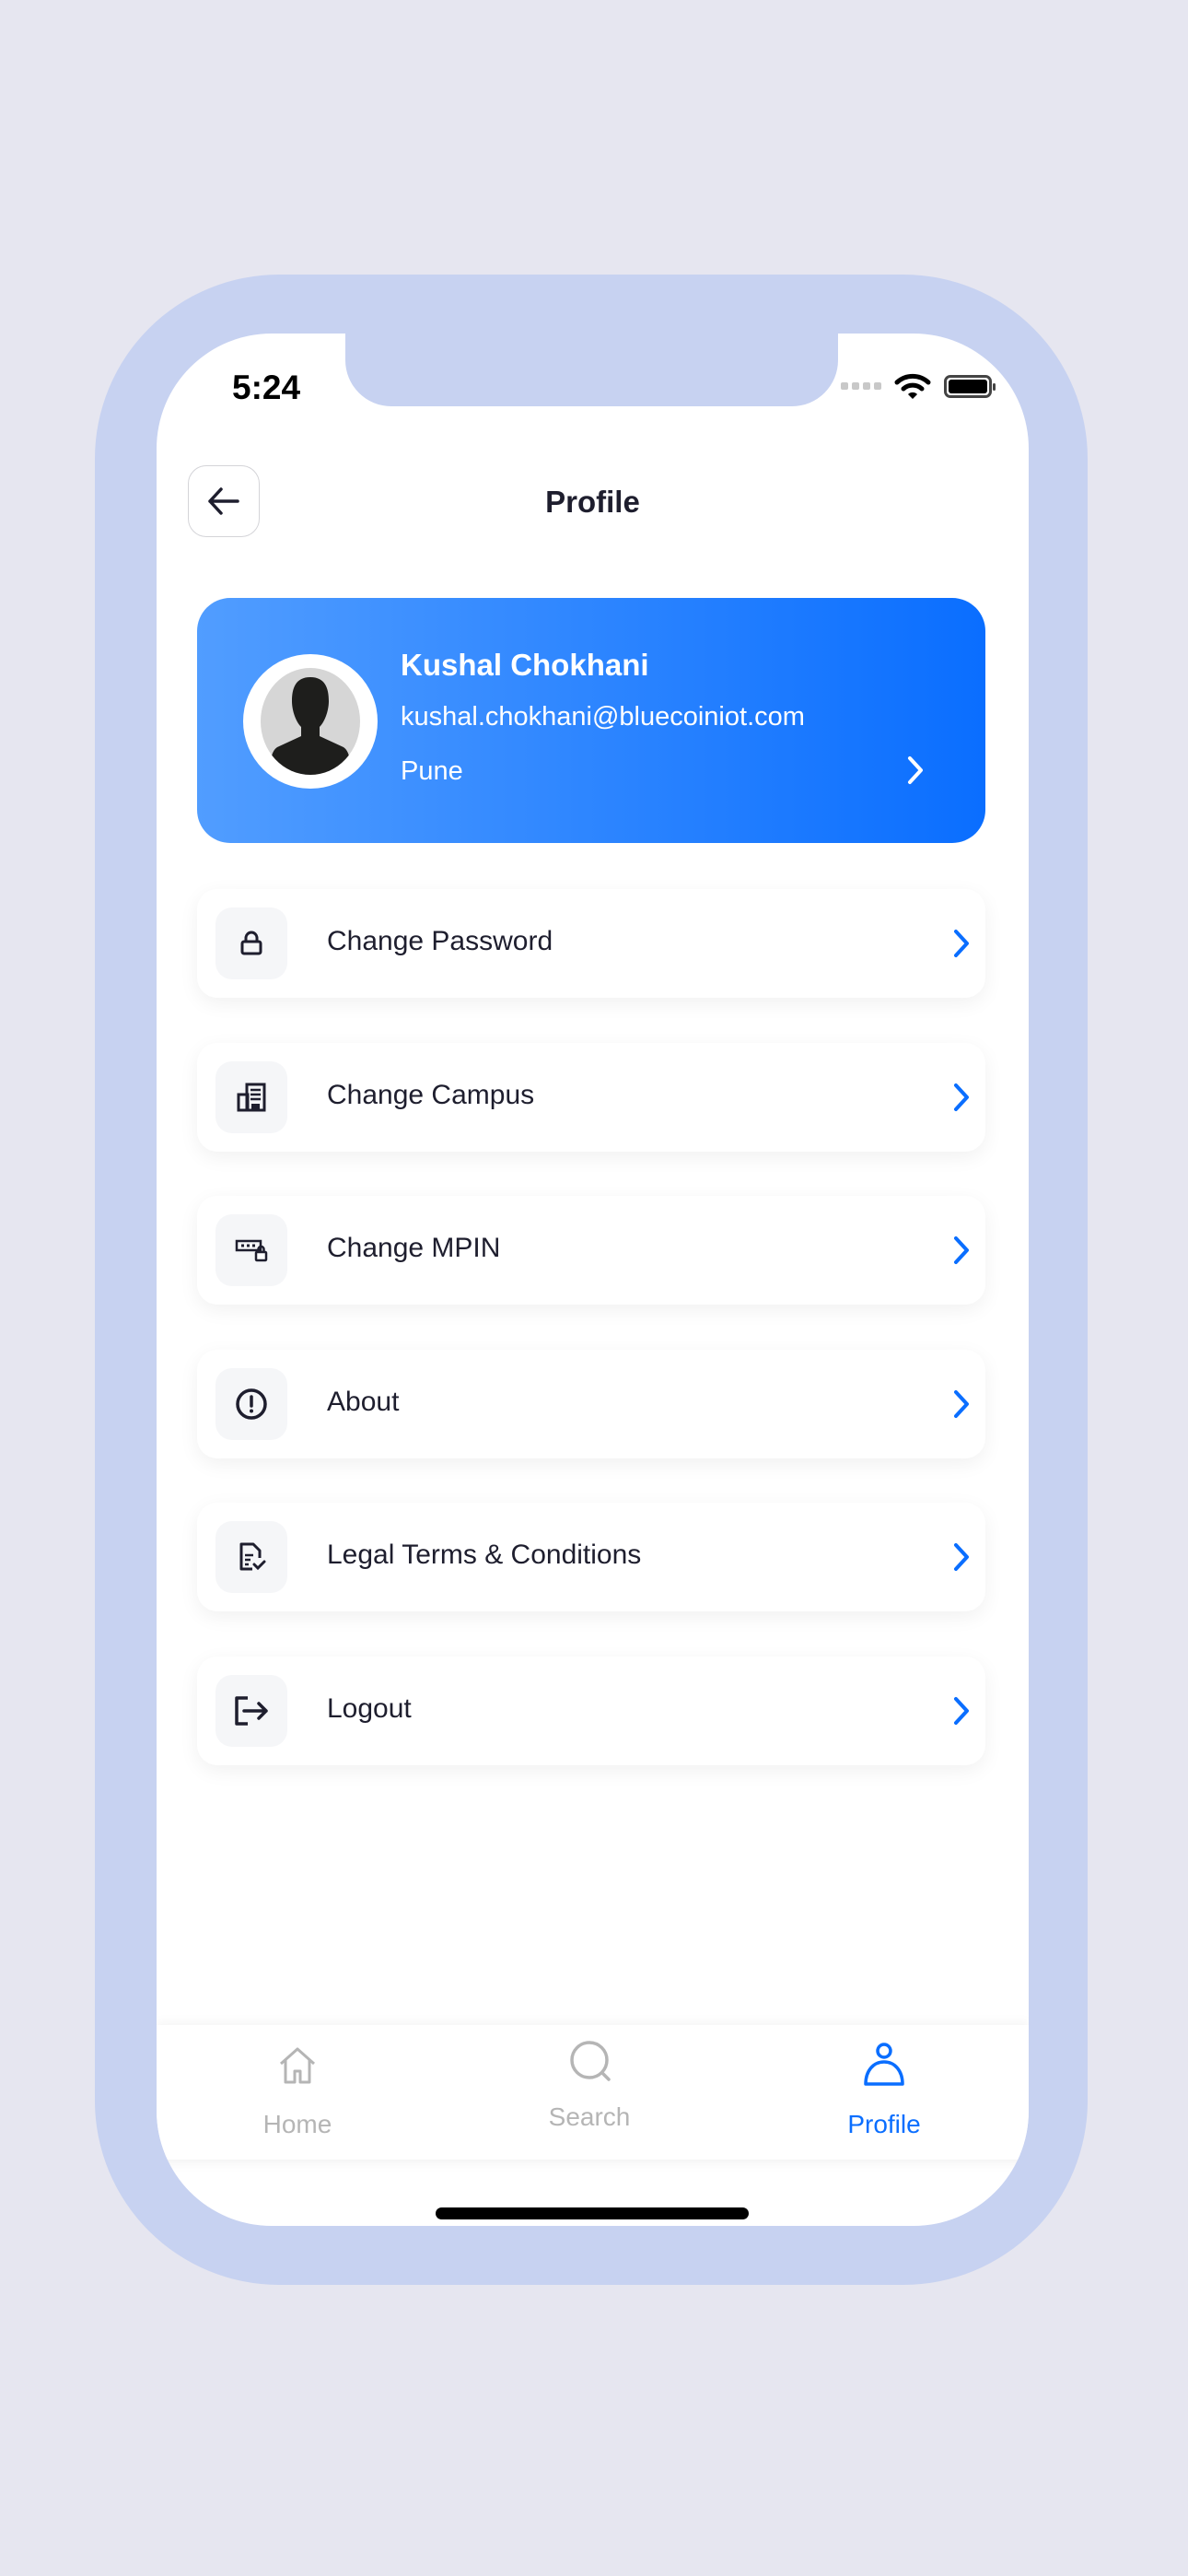  What do you see at coordinates (311, 726) in the screenshot?
I see `user-silhouette-icon` at bounding box center [311, 726].